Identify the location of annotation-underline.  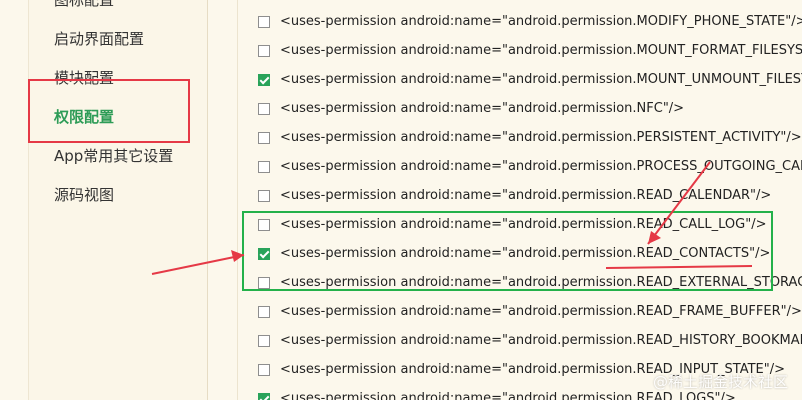
(679, 267).